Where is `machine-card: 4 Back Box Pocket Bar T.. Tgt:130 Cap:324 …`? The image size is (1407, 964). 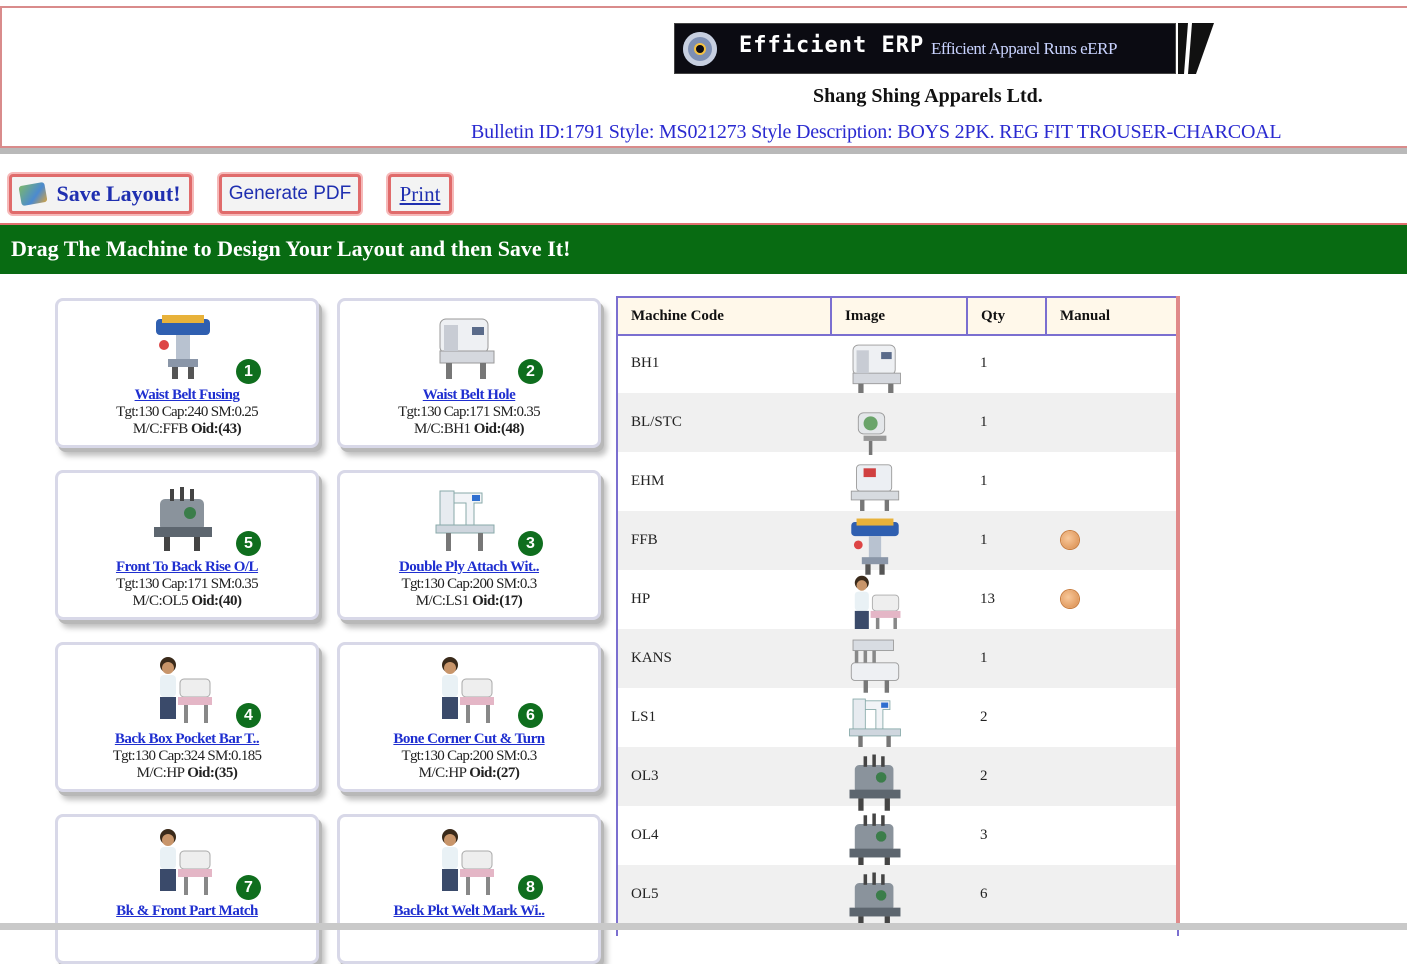
machine-card: 4 Back Box Pocket Bar T.. Tgt:130 Cap:324 … is located at coordinates (187, 717).